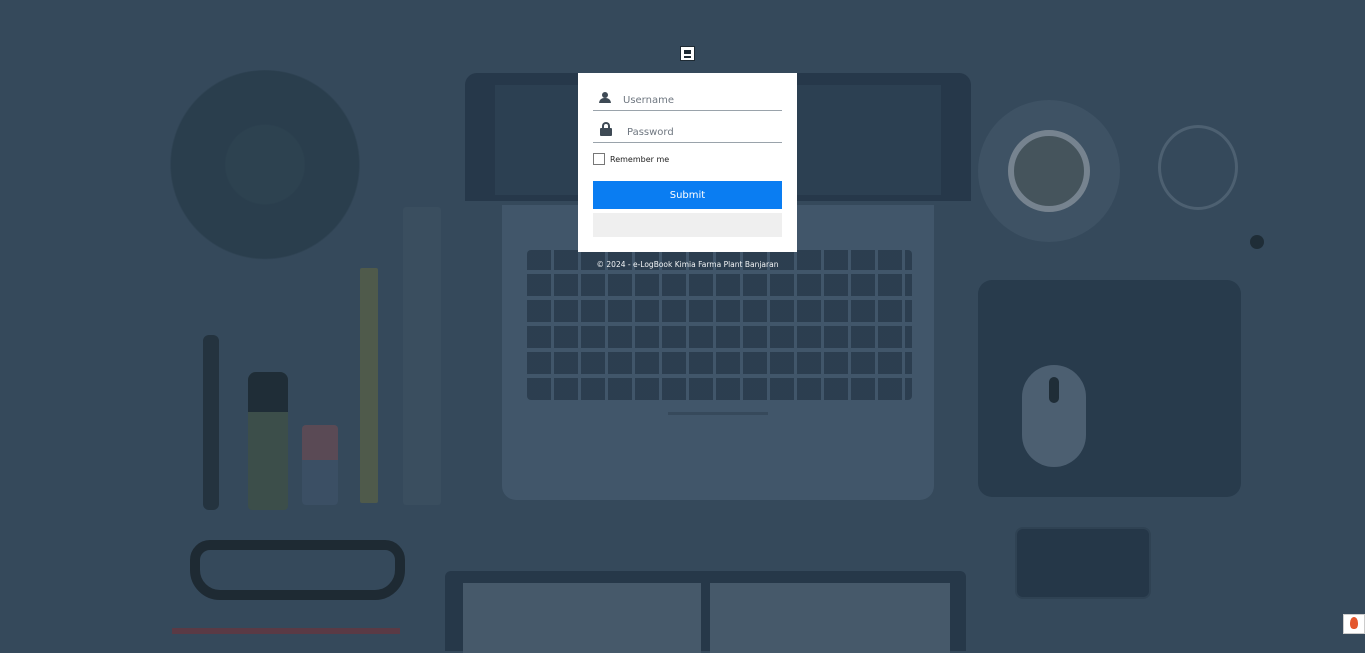 The height and width of the screenshot is (653, 1365). What do you see at coordinates (606, 129) in the screenshot?
I see `lock-icon` at bounding box center [606, 129].